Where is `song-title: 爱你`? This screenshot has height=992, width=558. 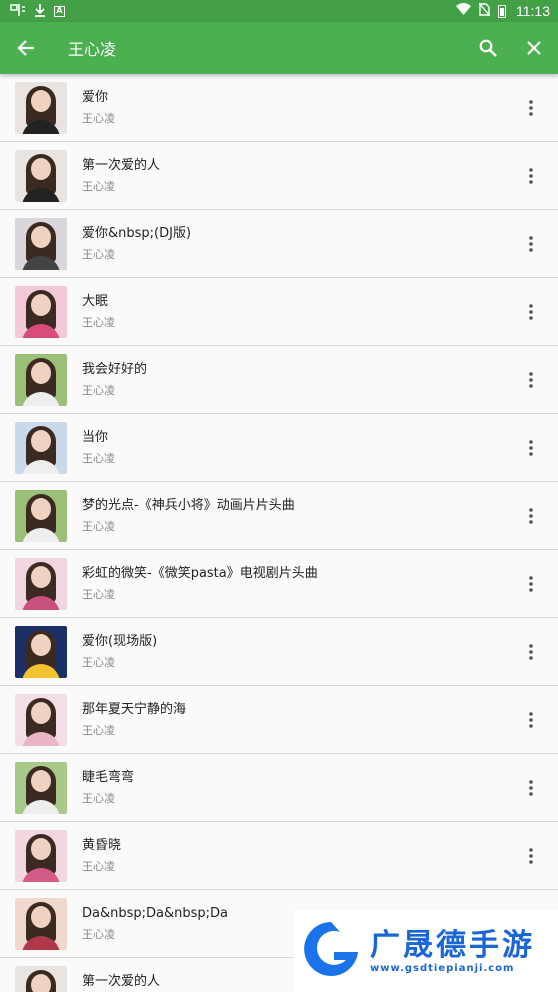
song-title: 爱你 is located at coordinates (95, 97).